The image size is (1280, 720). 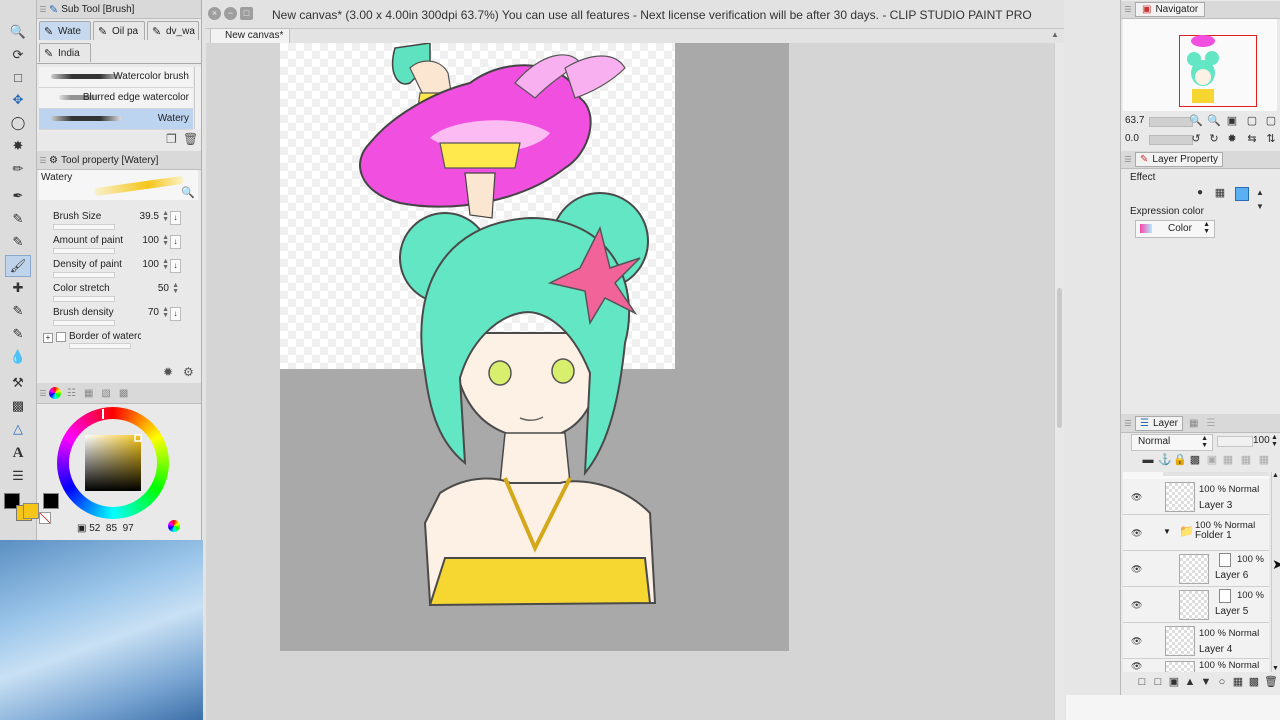 What do you see at coordinates (1220, 193) in the screenshot?
I see `tone-effect-icon: ▦` at bounding box center [1220, 193].